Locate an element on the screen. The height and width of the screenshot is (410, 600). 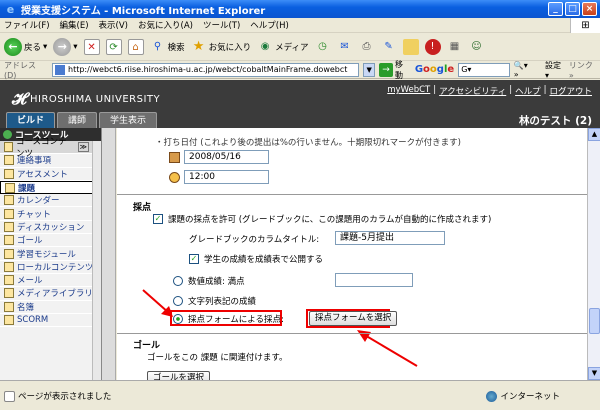
close-button: × is located at coordinates (589, 9).